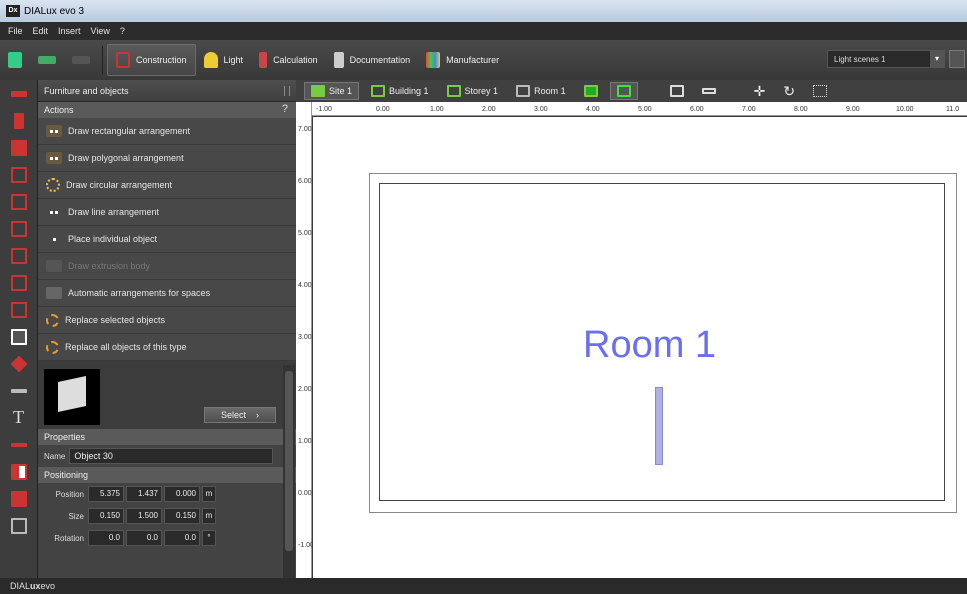  I want to click on tool-text: T, so click(18, 417).